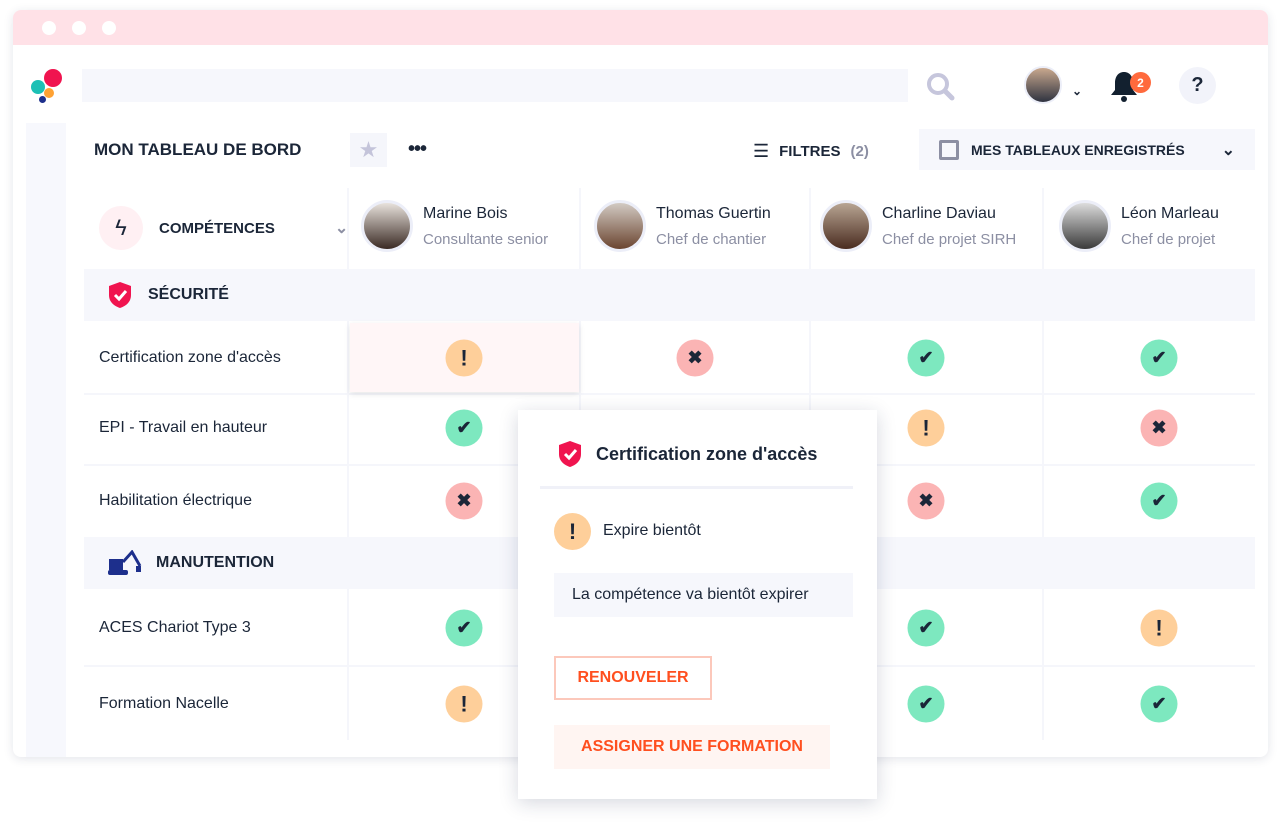 This screenshot has height=829, width=1286. Describe the element at coordinates (465, 213) in the screenshot. I see `person-name: Marine Bois` at that location.